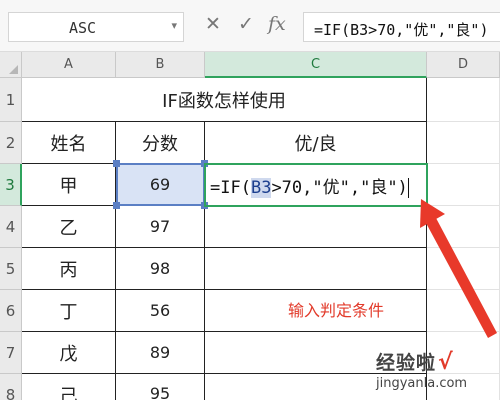 The width and height of the screenshot is (500, 400). Describe the element at coordinates (316, 65) in the screenshot. I see `column-header-c: C` at that location.